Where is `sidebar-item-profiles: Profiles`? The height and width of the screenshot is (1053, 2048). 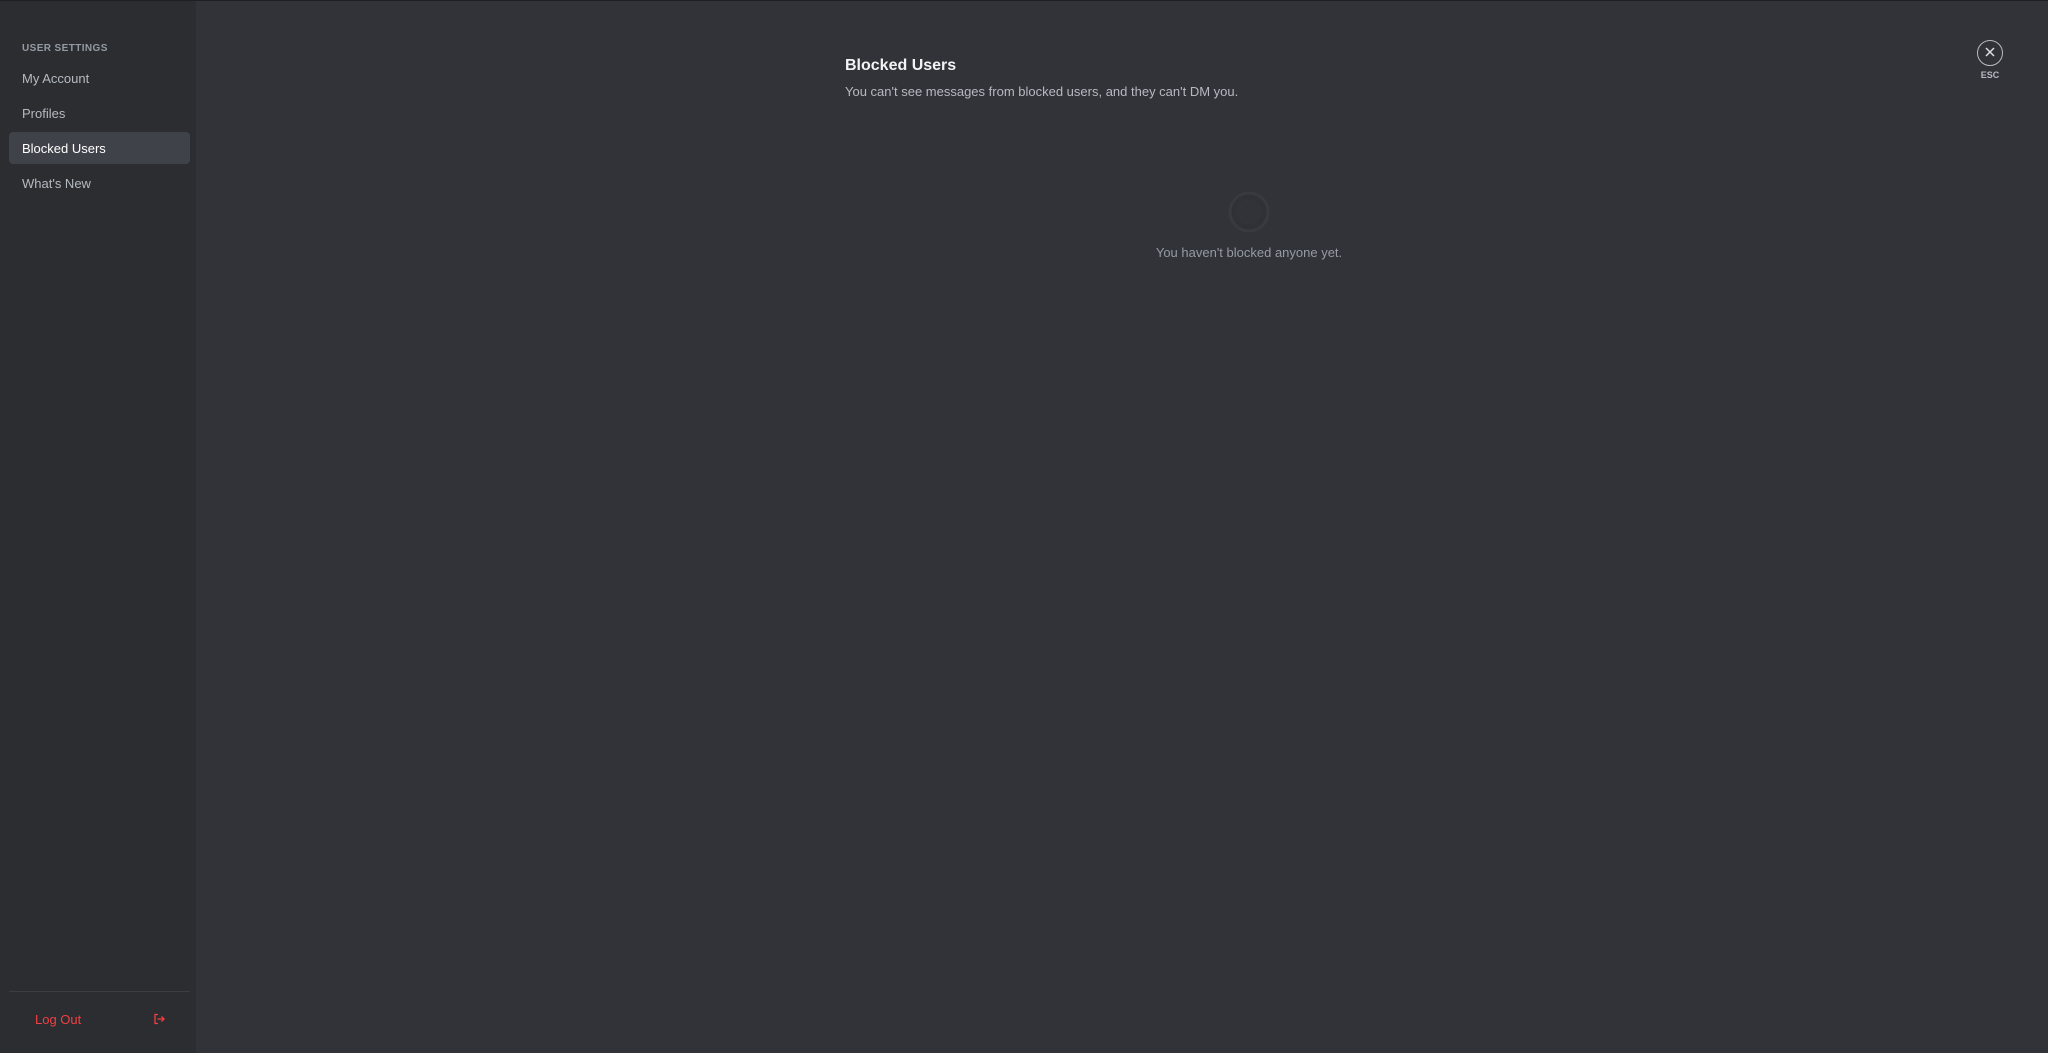 sidebar-item-profiles: Profiles is located at coordinates (99, 113).